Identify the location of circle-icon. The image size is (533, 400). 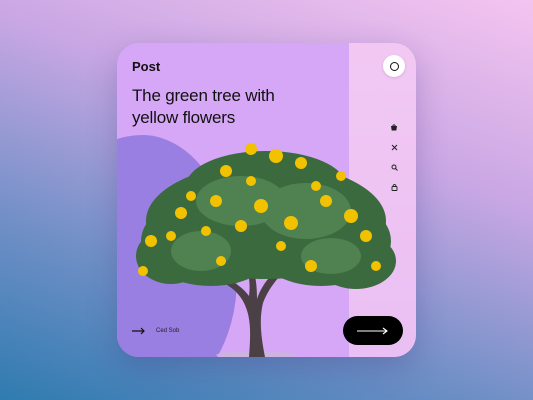
(394, 66).